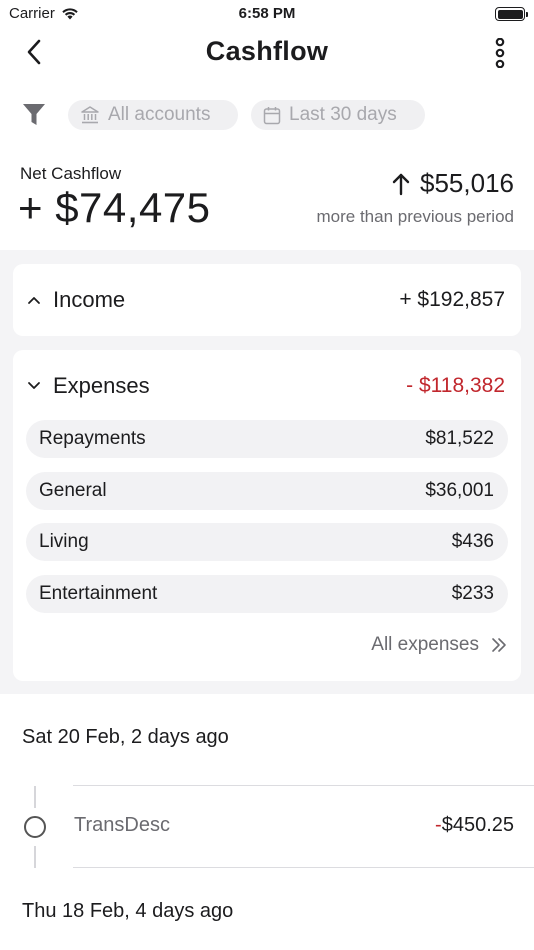 The height and width of the screenshot is (950, 534). Describe the element at coordinates (128, 911) in the screenshot. I see `transaction-date-header: Thu 18 Feb, 4 days ago` at that location.